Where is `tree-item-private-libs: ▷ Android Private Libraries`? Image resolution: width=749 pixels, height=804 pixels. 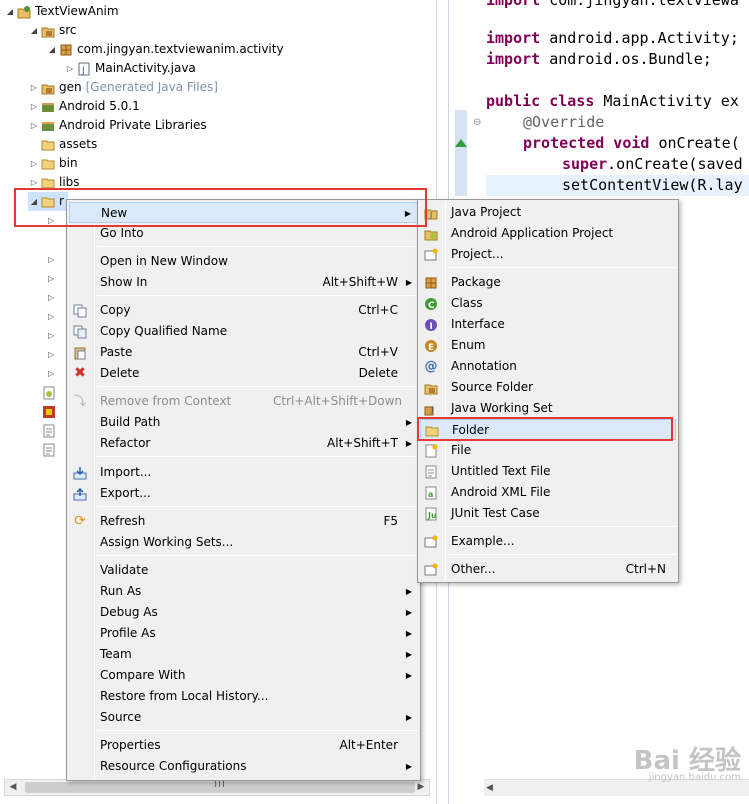
tree-item-private-libs: ▷ Android Private Libraries is located at coordinates (117, 125).